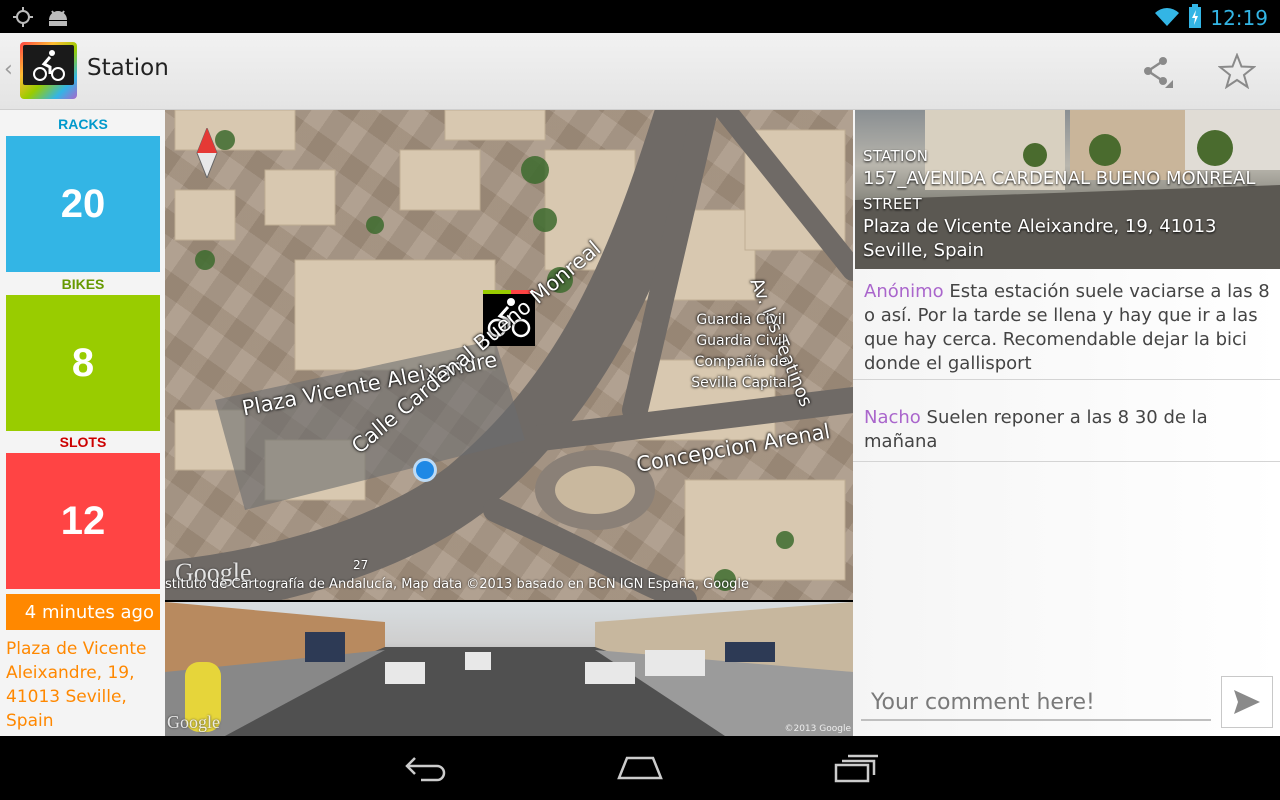 Image resolution: width=1280 pixels, height=800 pixels. What do you see at coordinates (83, 612) in the screenshot?
I see `last-updated-badge: 4 minutes ago` at bounding box center [83, 612].